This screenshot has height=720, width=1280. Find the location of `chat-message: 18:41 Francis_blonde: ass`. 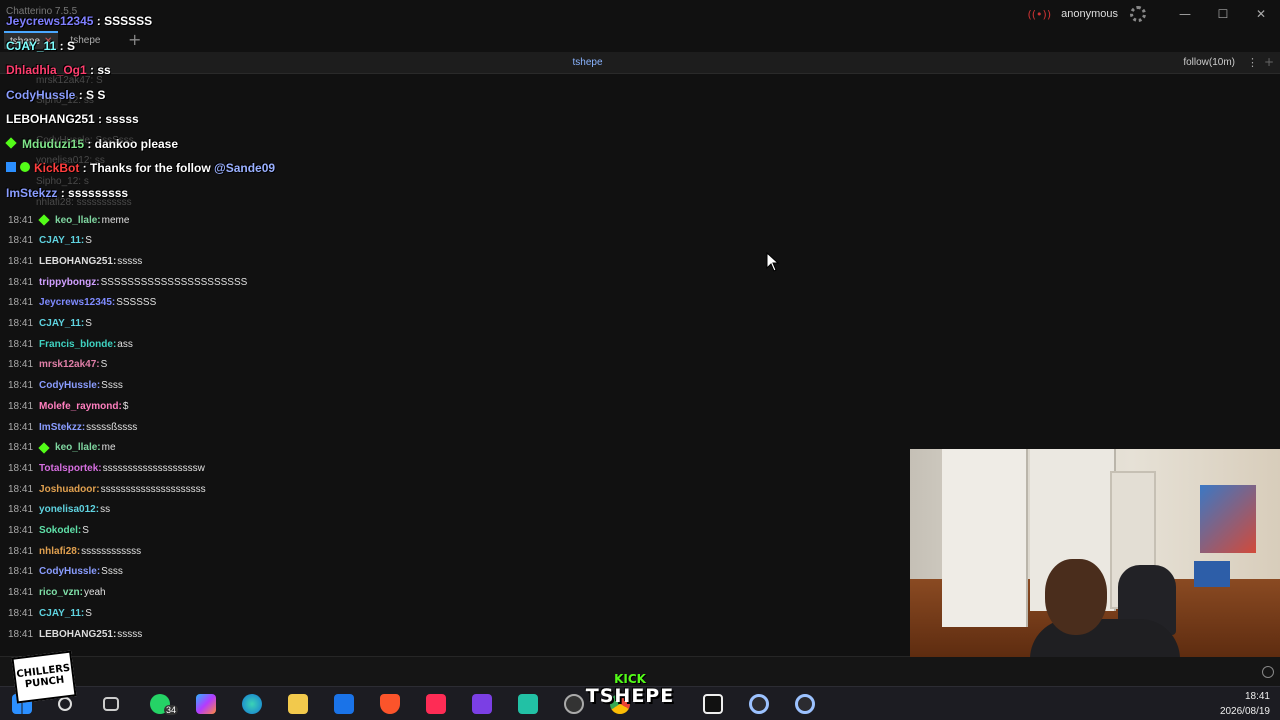

chat-message: 18:41 Francis_blonde: ass is located at coordinates (70, 344).